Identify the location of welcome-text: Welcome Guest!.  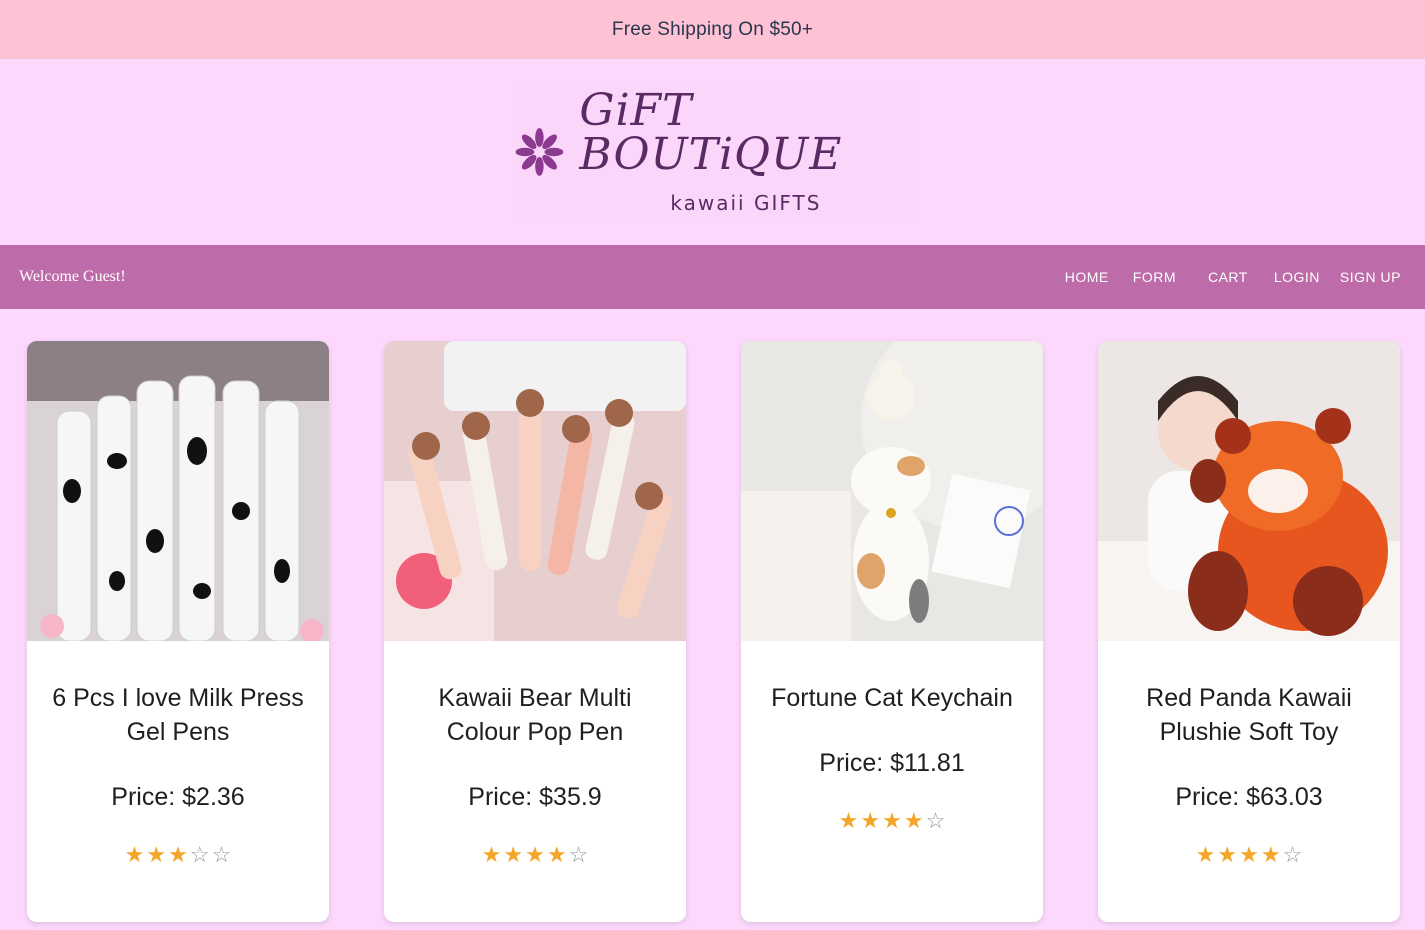
(72, 276).